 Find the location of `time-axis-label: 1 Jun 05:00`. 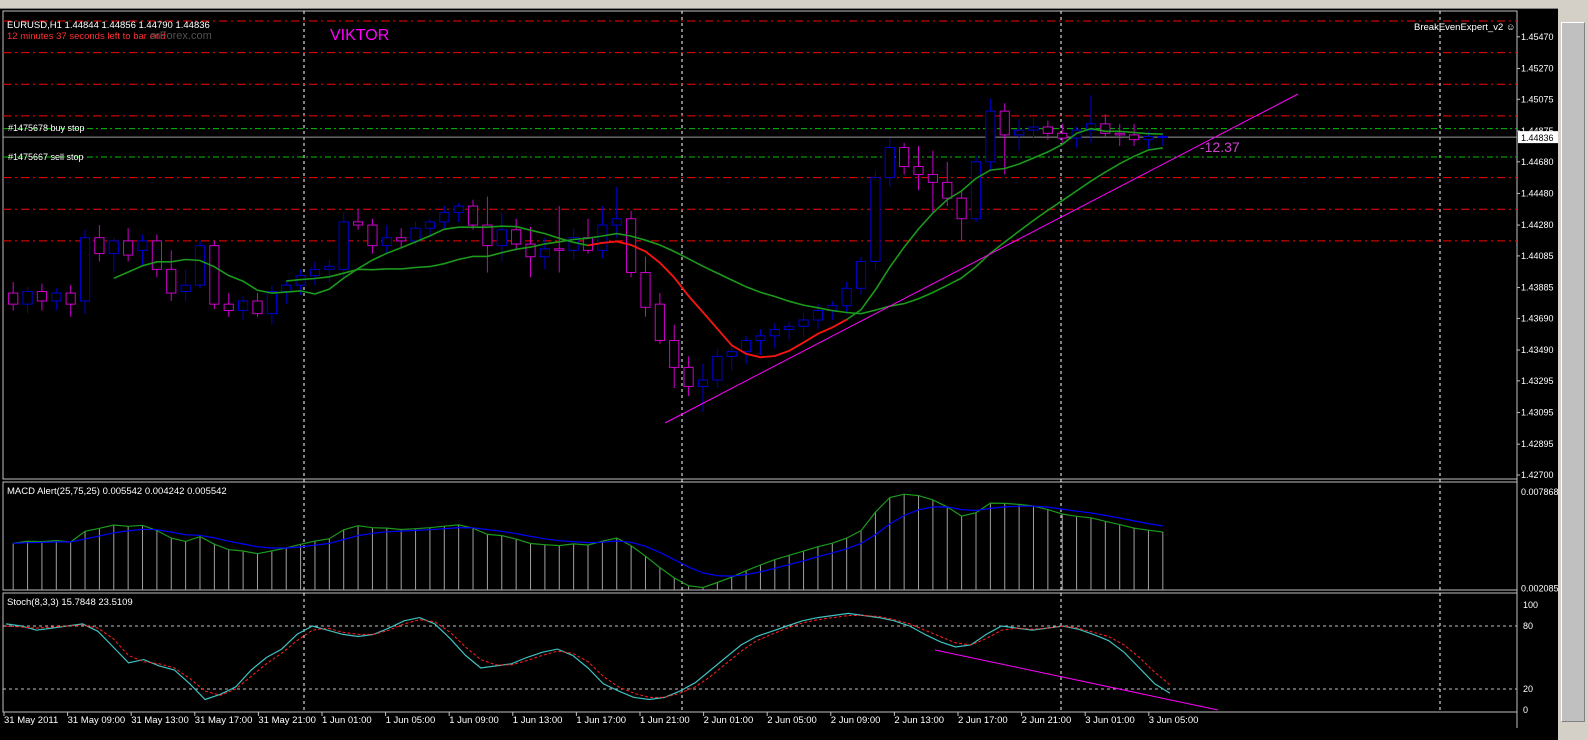

time-axis-label: 1 Jun 05:00 is located at coordinates (411, 720).